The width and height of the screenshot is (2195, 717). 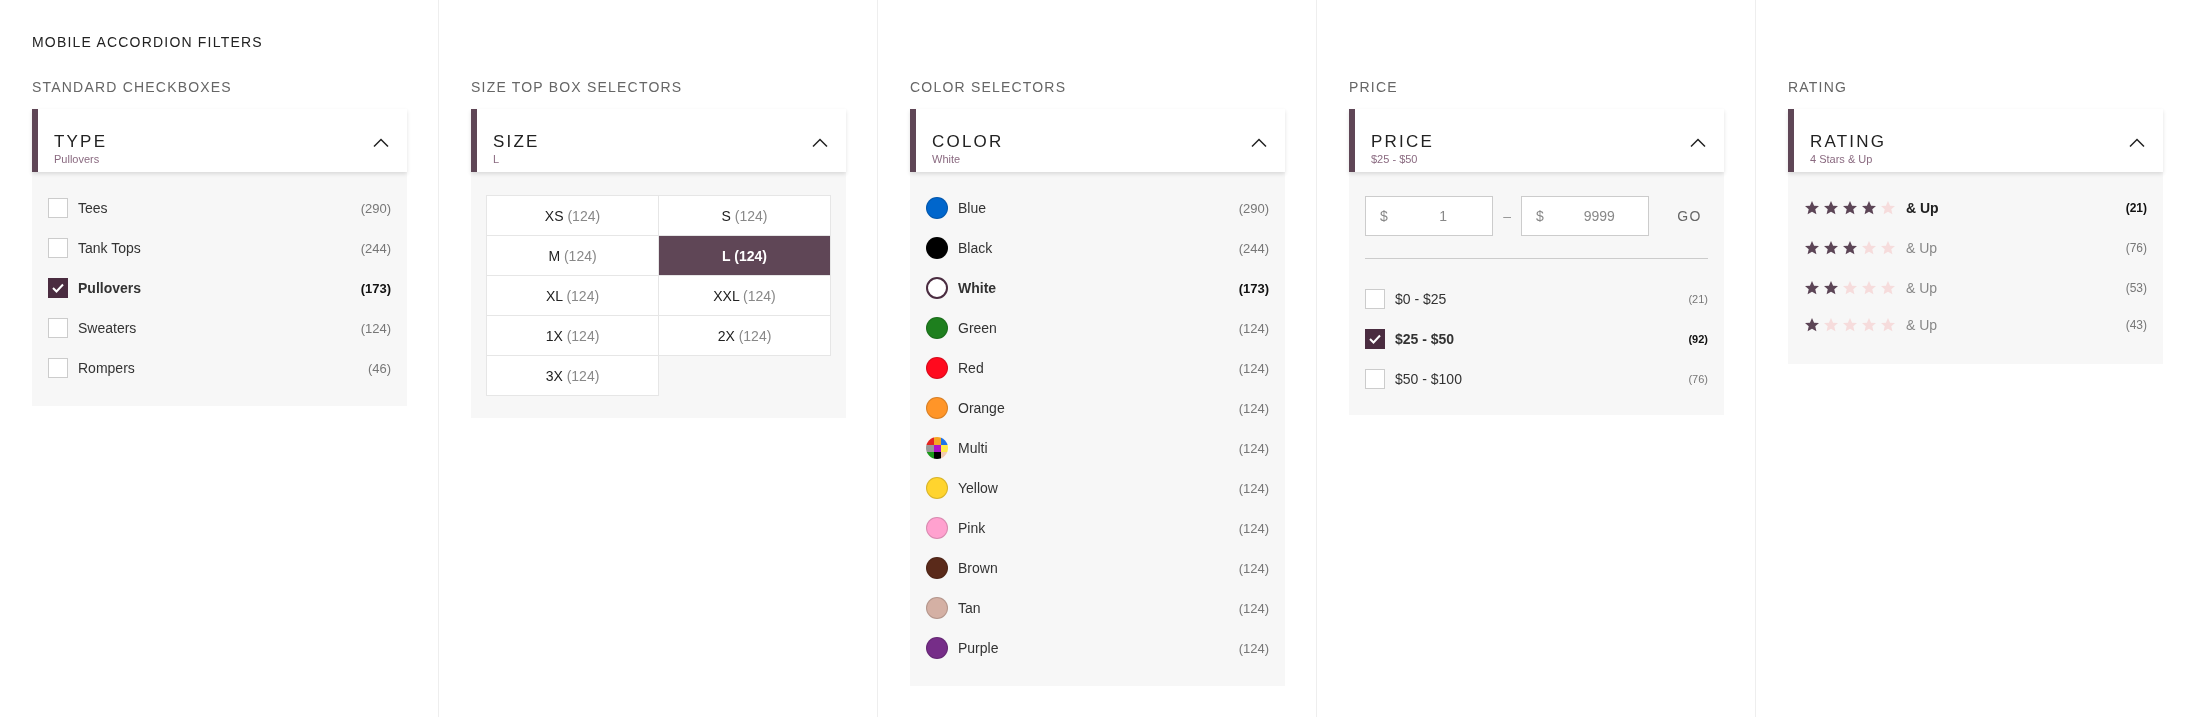 I want to click on option-label: Tan, so click(x=969, y=608).